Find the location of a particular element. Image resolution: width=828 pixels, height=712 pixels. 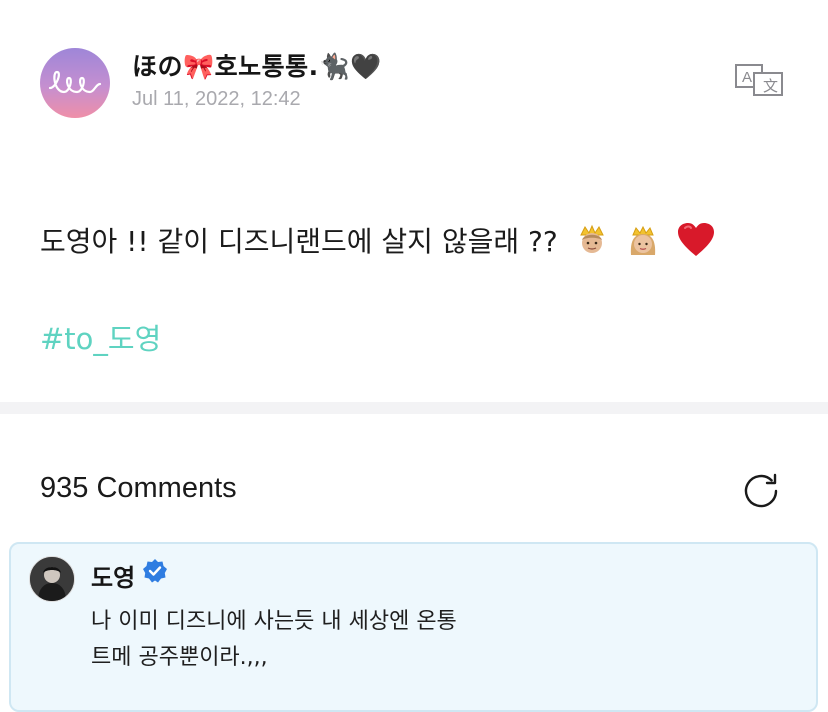

post-body: 도영아 !! 같이 디즈니랜드에 살지 않을래 ?? is located at coordinates (378, 242).